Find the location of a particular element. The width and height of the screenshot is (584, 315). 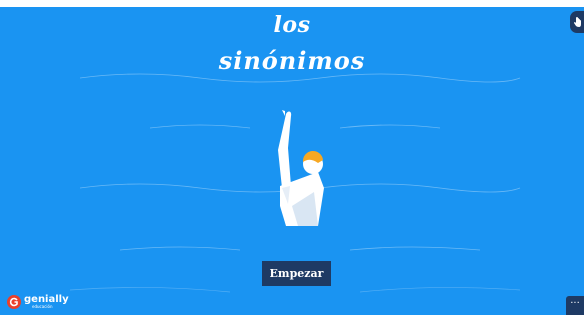

hand-pointer-icon is located at coordinates (577, 22).